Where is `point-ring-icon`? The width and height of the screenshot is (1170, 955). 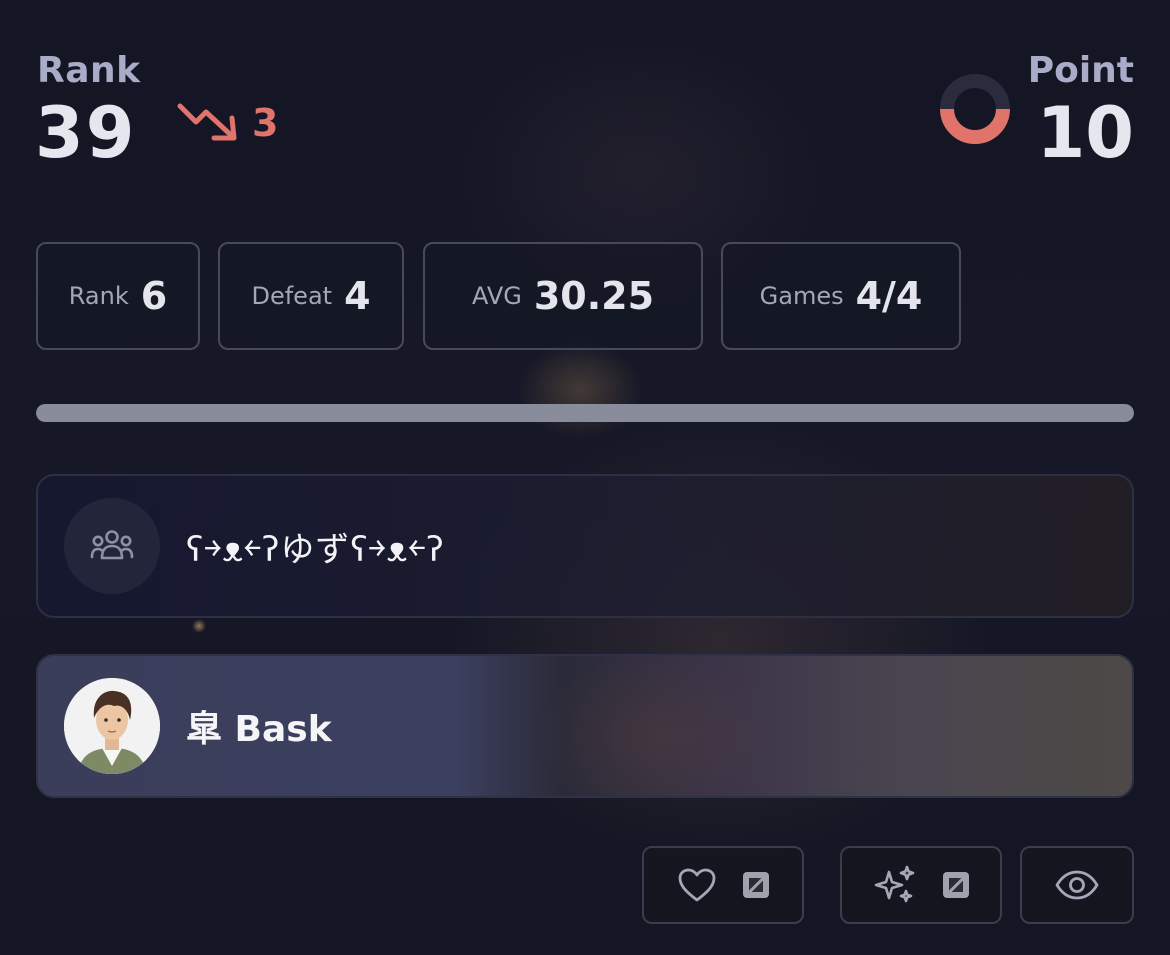 point-ring-icon is located at coordinates (975, 109).